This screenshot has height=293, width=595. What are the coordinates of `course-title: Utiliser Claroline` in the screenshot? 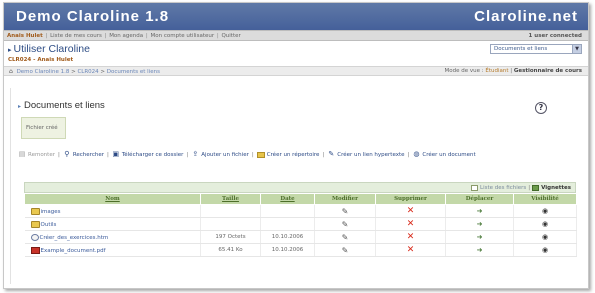 It's located at (52, 49).